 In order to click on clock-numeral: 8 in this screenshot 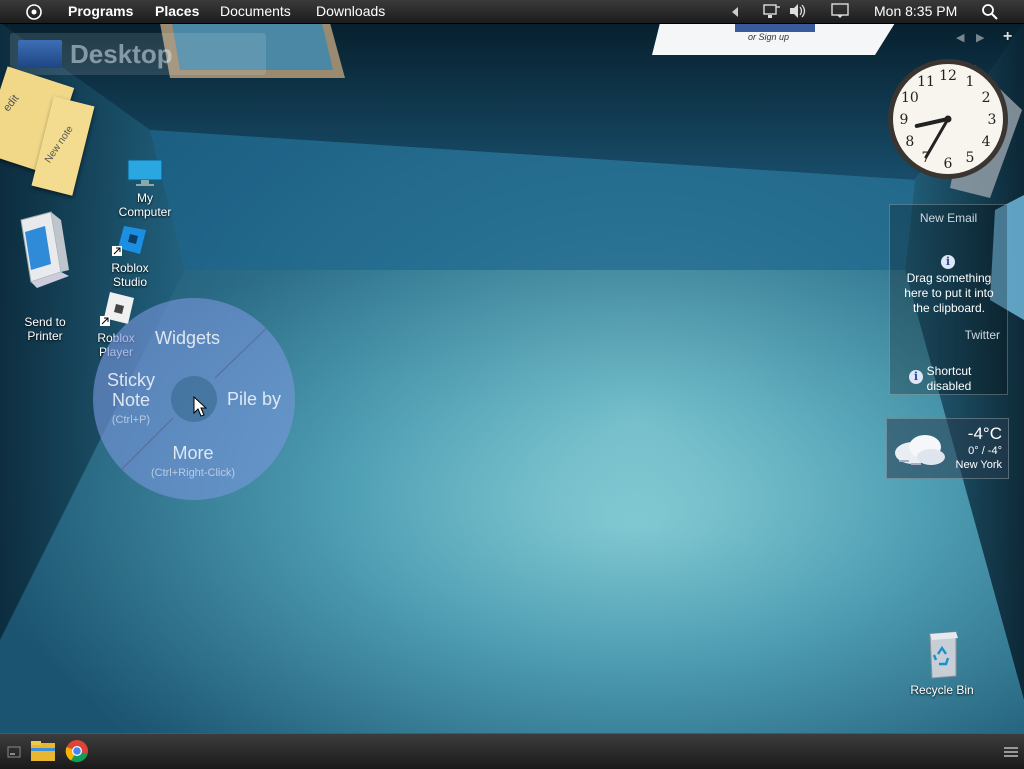, I will do `click(909, 142)`.